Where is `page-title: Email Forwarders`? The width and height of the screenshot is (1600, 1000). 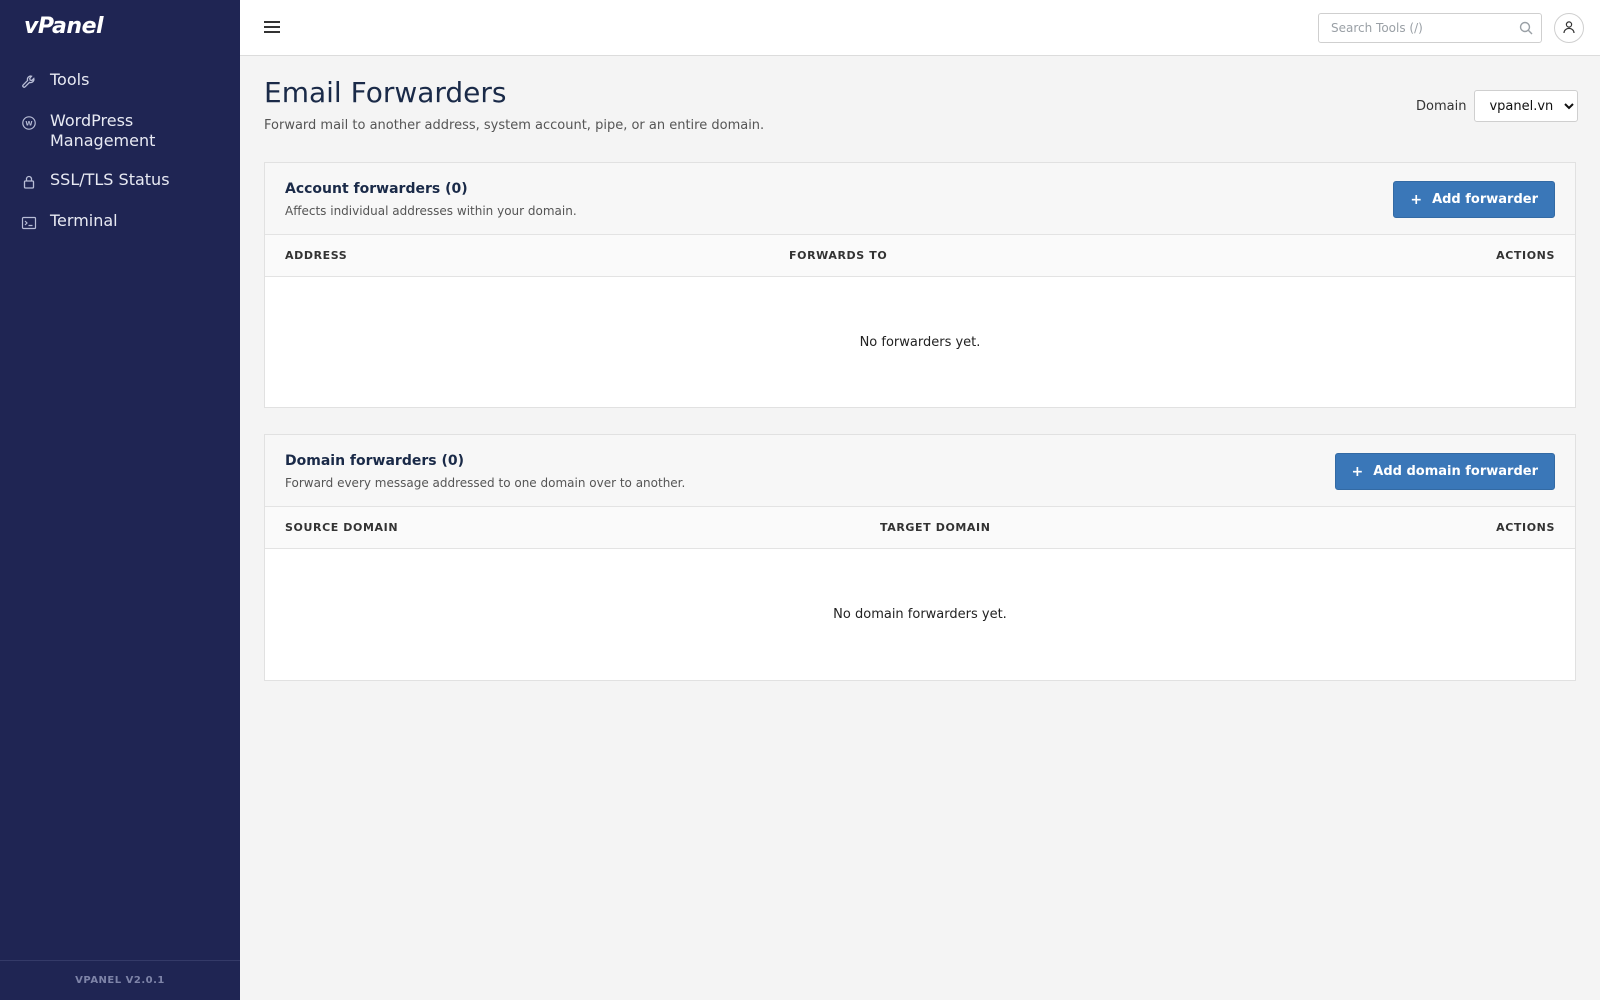
page-title: Email Forwarders is located at coordinates (385, 92).